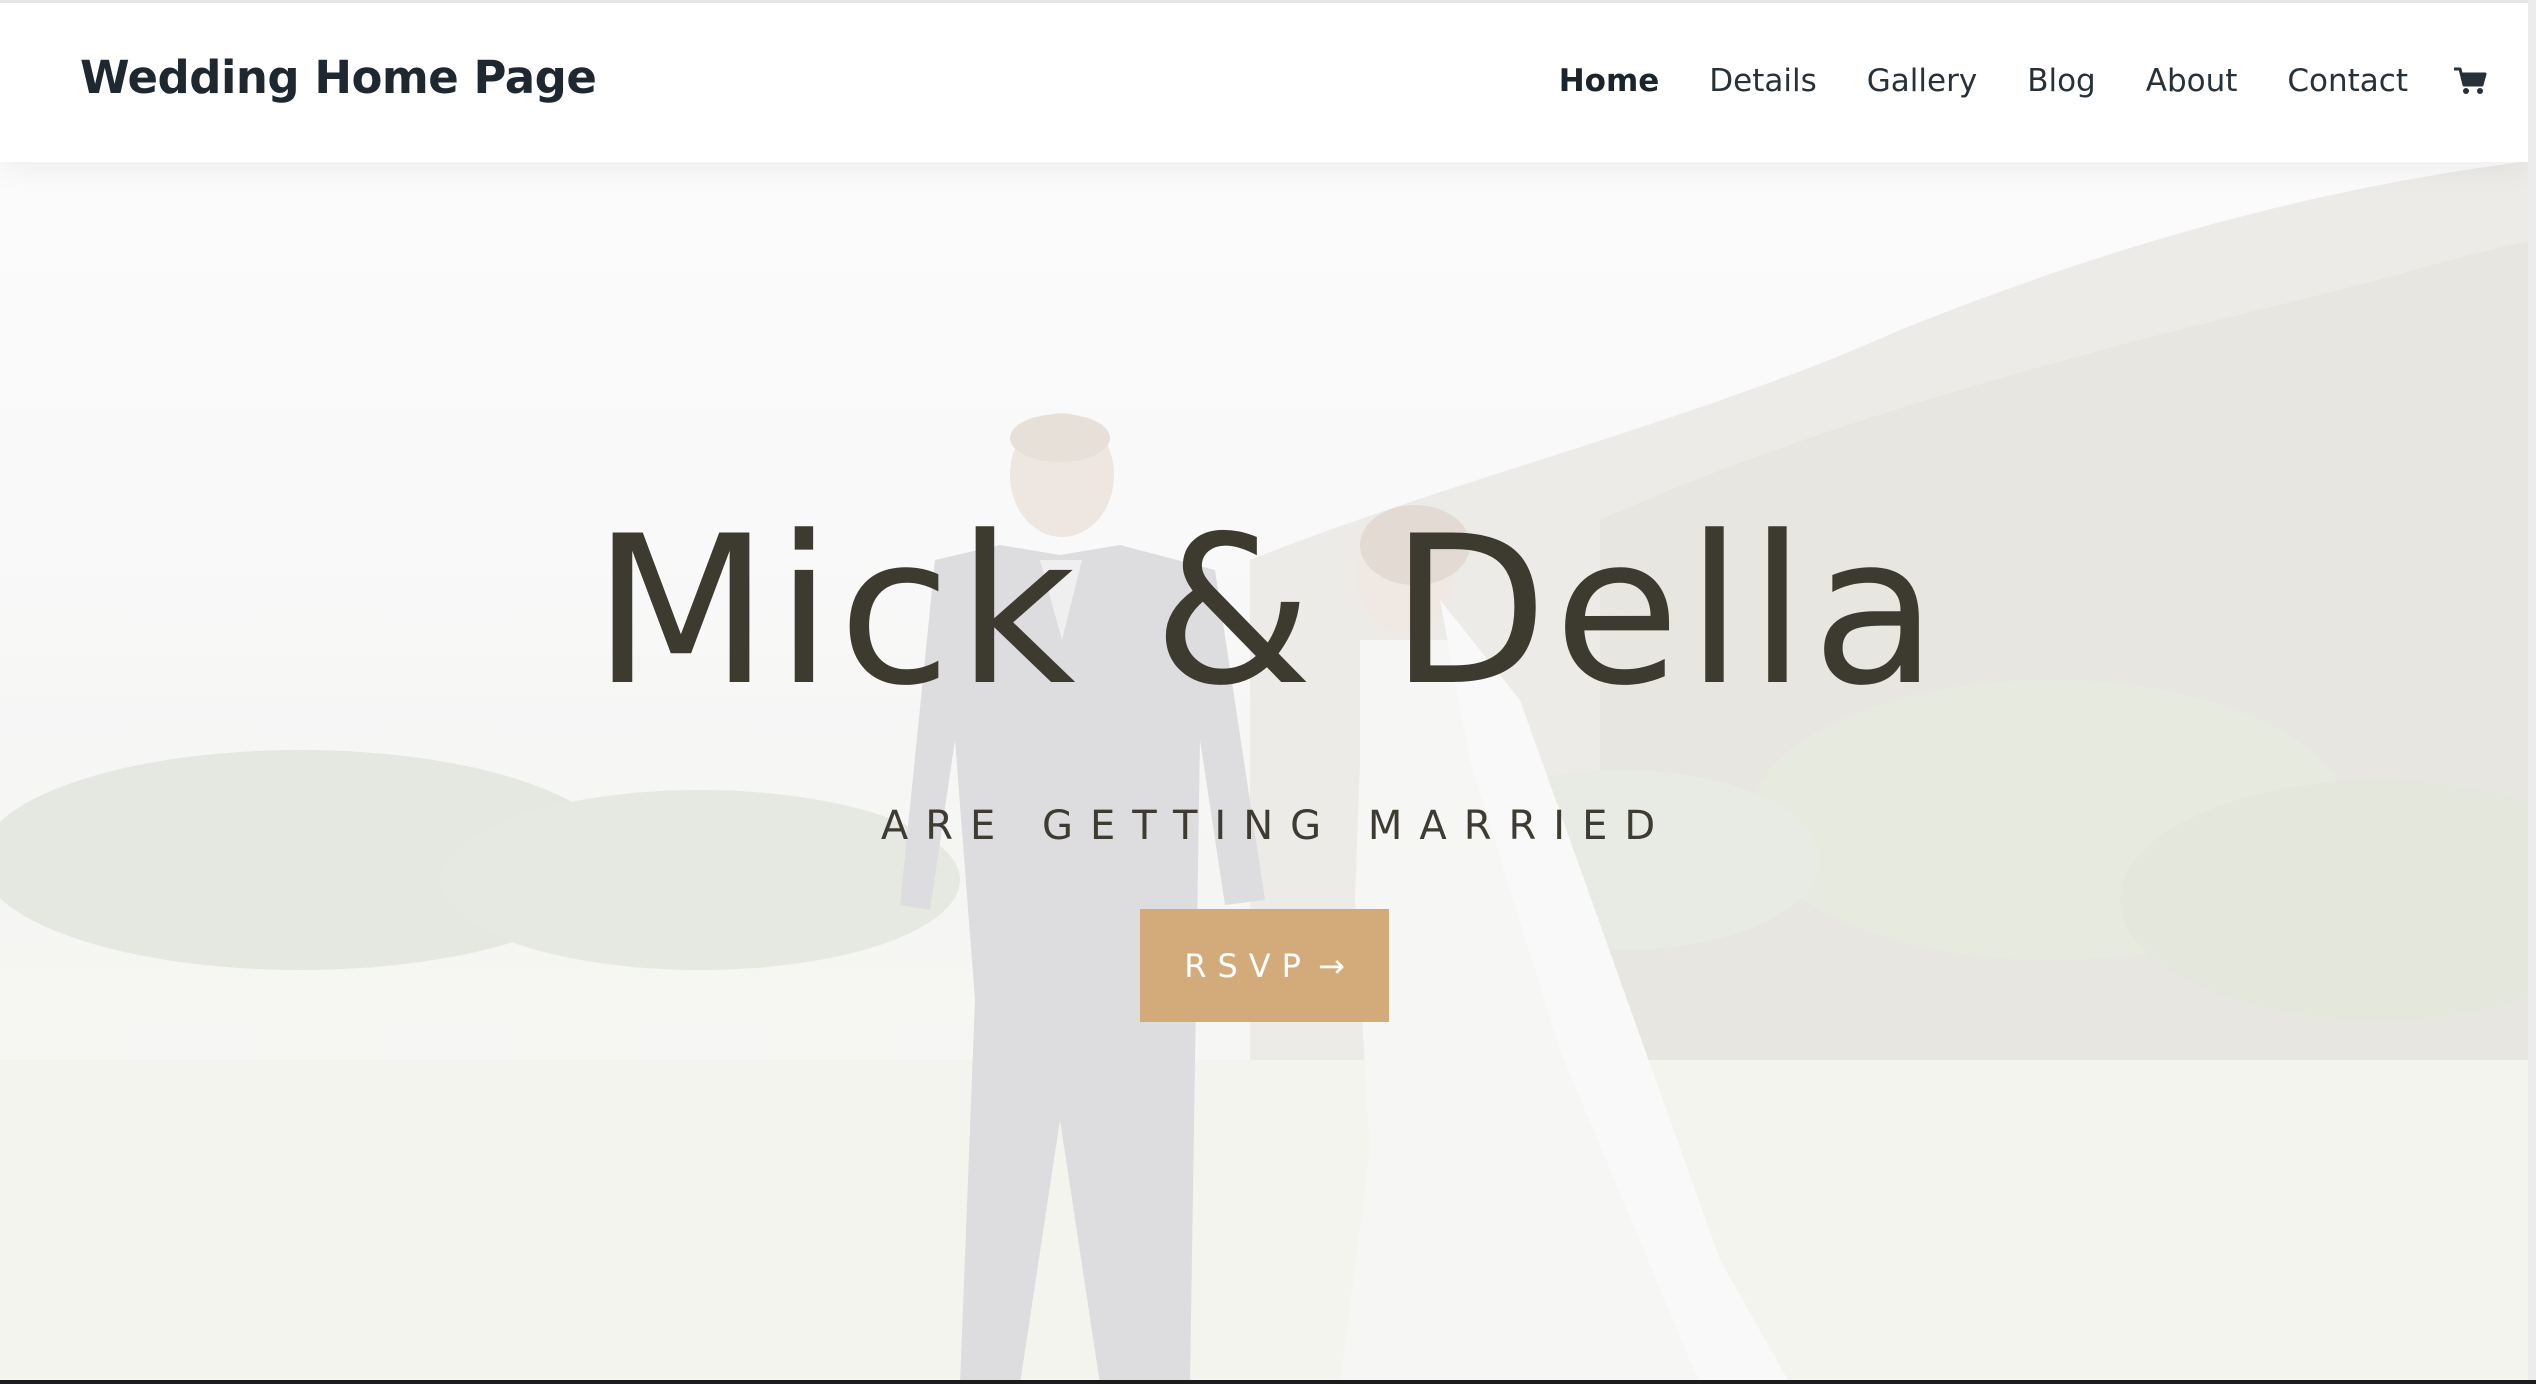 Image resolution: width=2536 pixels, height=1384 pixels. What do you see at coordinates (1276, 826) in the screenshot?
I see `hero-subheadline: ARE GETTING MARRIED` at bounding box center [1276, 826].